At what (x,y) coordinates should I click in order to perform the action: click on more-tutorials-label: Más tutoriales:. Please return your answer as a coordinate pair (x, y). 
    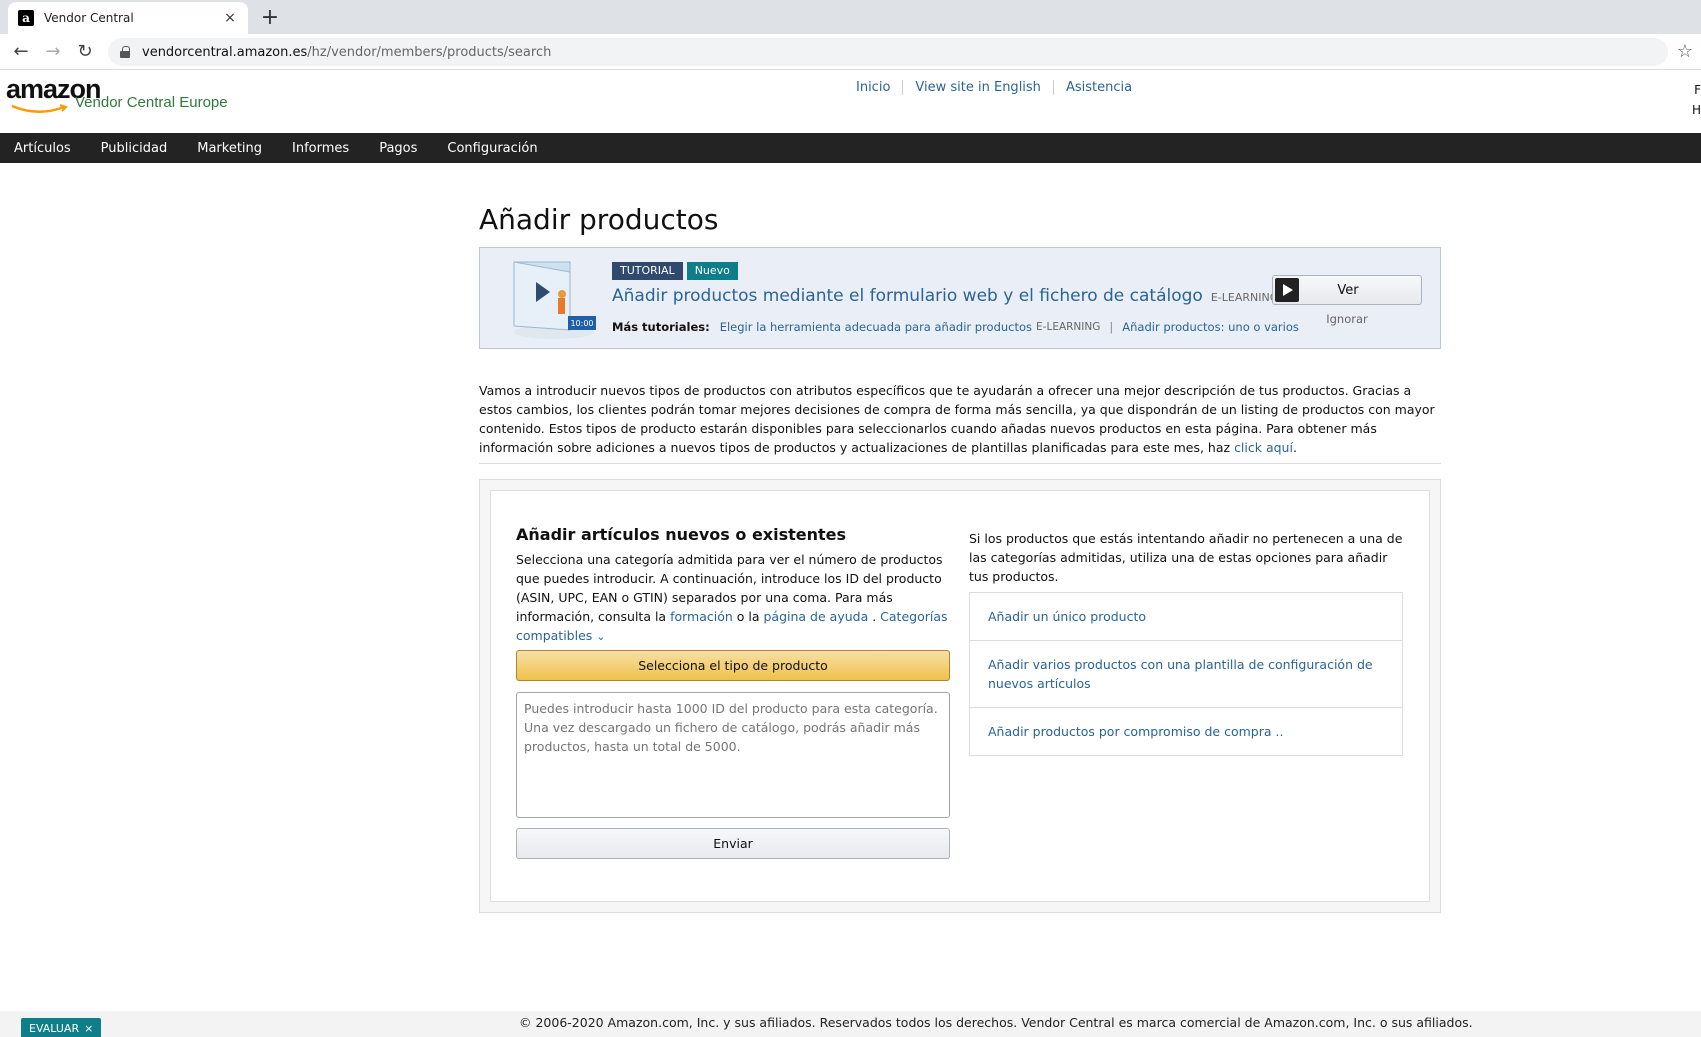
    Looking at the image, I should click on (661, 327).